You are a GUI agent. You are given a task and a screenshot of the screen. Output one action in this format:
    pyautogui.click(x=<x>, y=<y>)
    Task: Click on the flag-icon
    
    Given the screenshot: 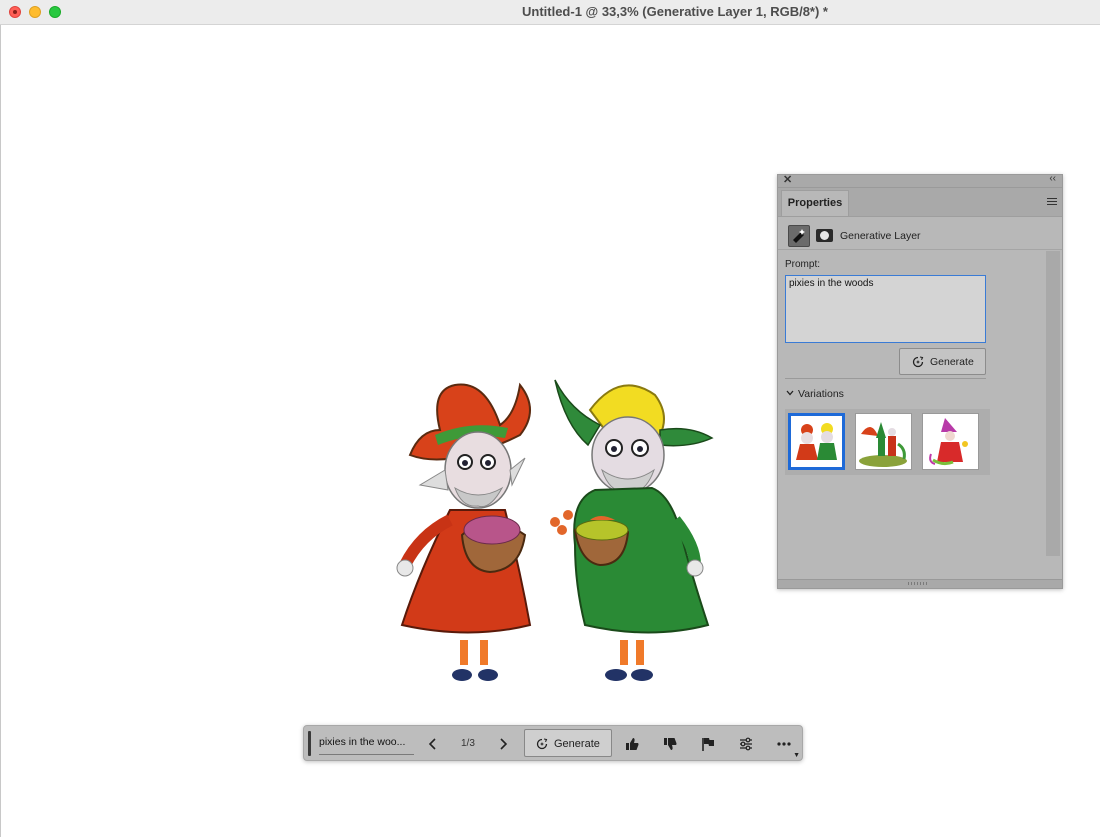 What is the action you would take?
    pyautogui.click(x=708, y=744)
    